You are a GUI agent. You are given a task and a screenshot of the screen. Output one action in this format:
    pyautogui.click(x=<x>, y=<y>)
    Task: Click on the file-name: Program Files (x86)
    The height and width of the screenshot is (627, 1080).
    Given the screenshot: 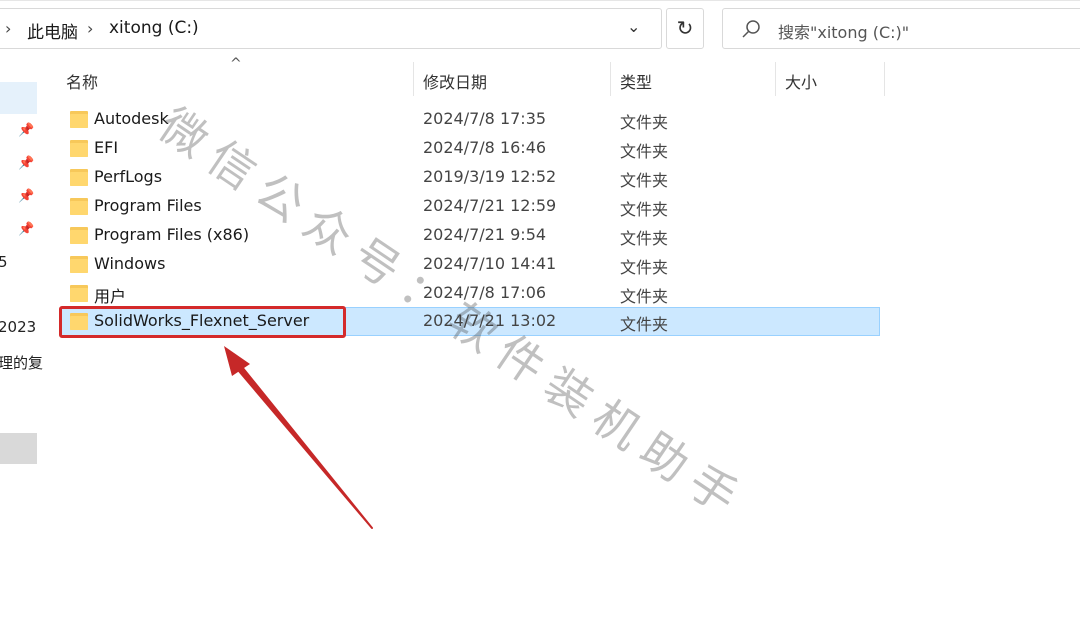 What is the action you would take?
    pyautogui.click(x=172, y=234)
    